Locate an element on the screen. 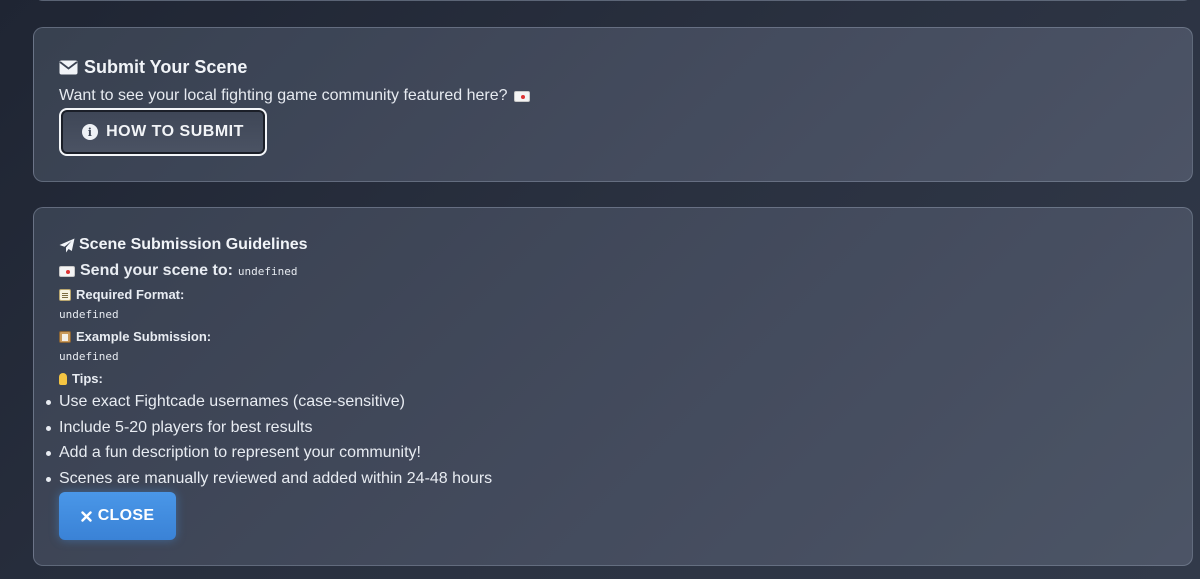  previous-card is located at coordinates (613, 0).